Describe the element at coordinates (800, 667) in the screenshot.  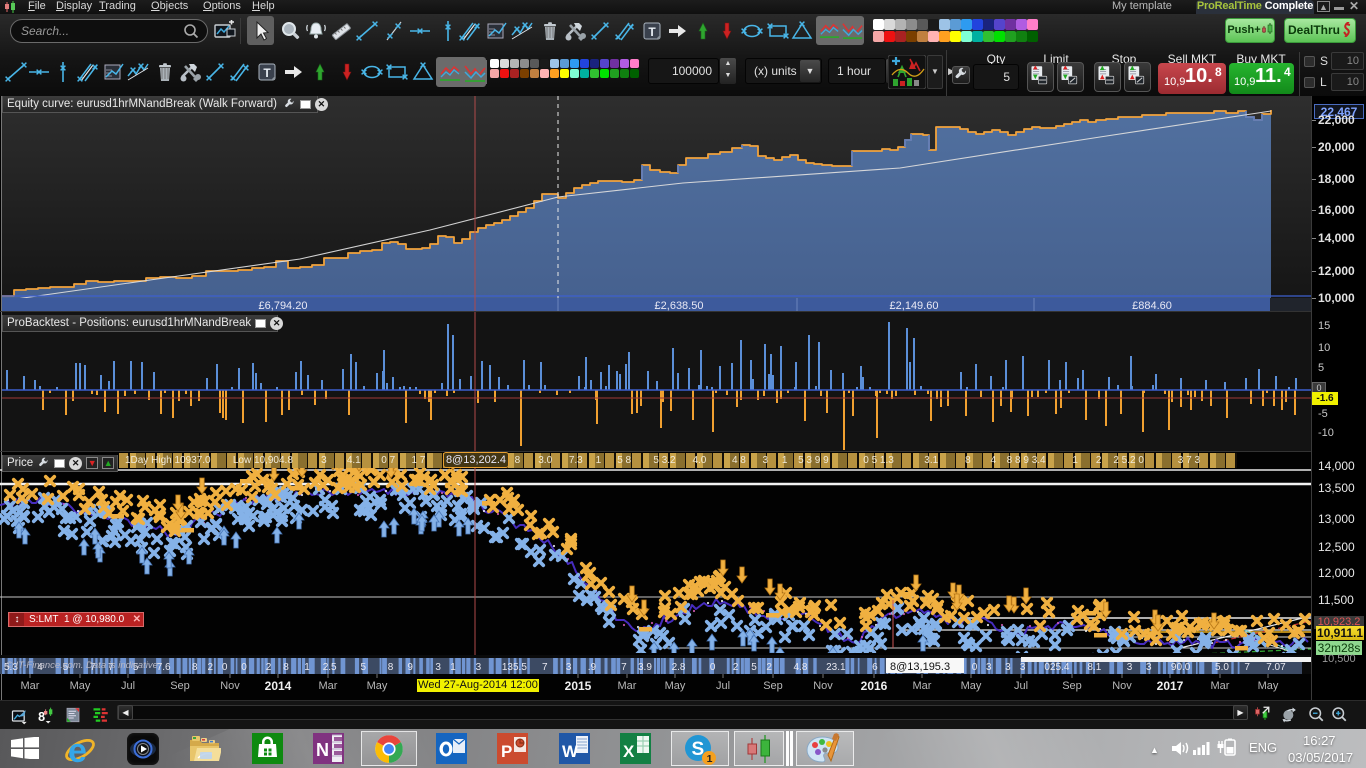
I see `svg-text: 4.8` at that location.